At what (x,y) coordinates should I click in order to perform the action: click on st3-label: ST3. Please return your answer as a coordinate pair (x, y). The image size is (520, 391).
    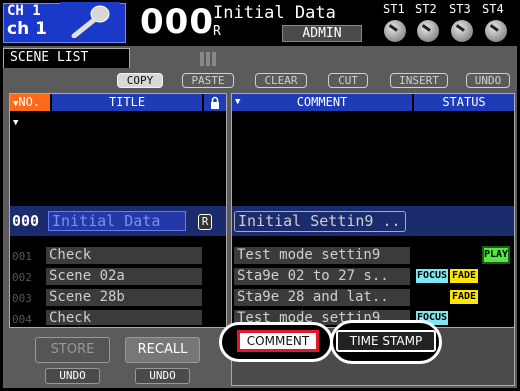
    Looking at the image, I should click on (460, 9).